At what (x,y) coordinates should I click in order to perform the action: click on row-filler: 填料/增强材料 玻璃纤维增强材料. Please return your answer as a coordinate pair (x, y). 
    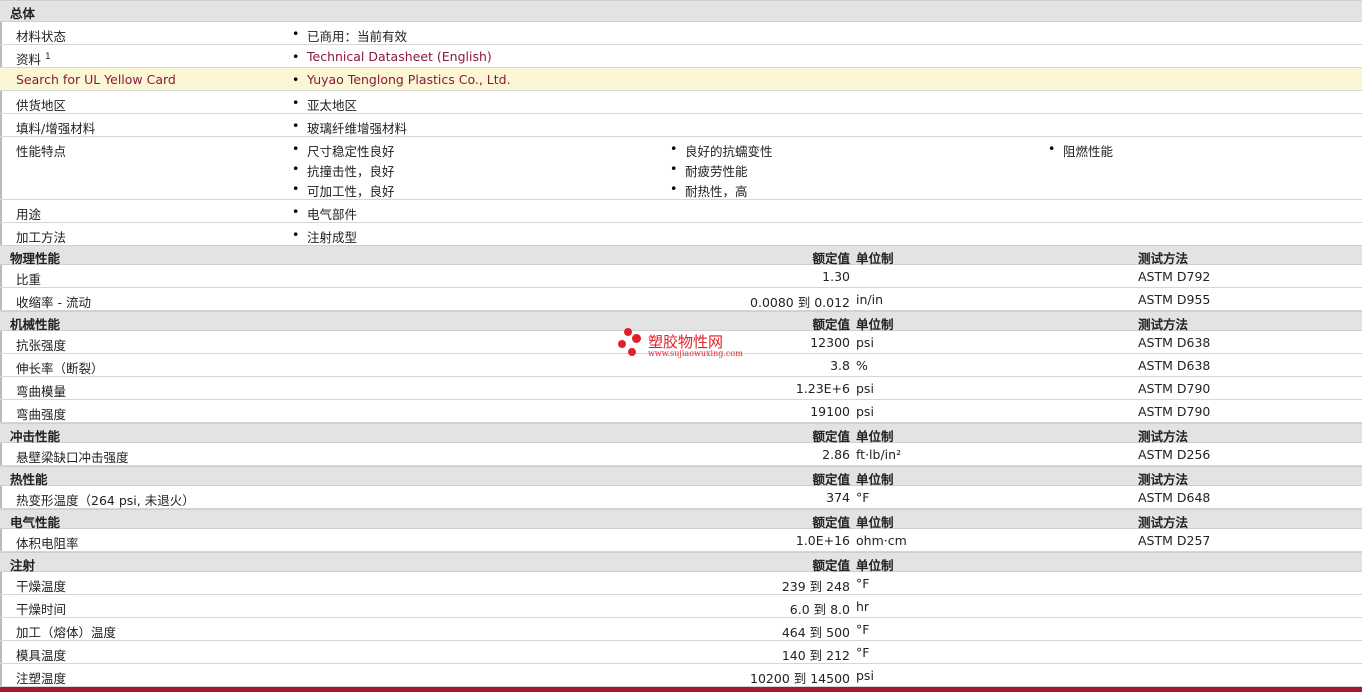
    Looking at the image, I should click on (681, 125).